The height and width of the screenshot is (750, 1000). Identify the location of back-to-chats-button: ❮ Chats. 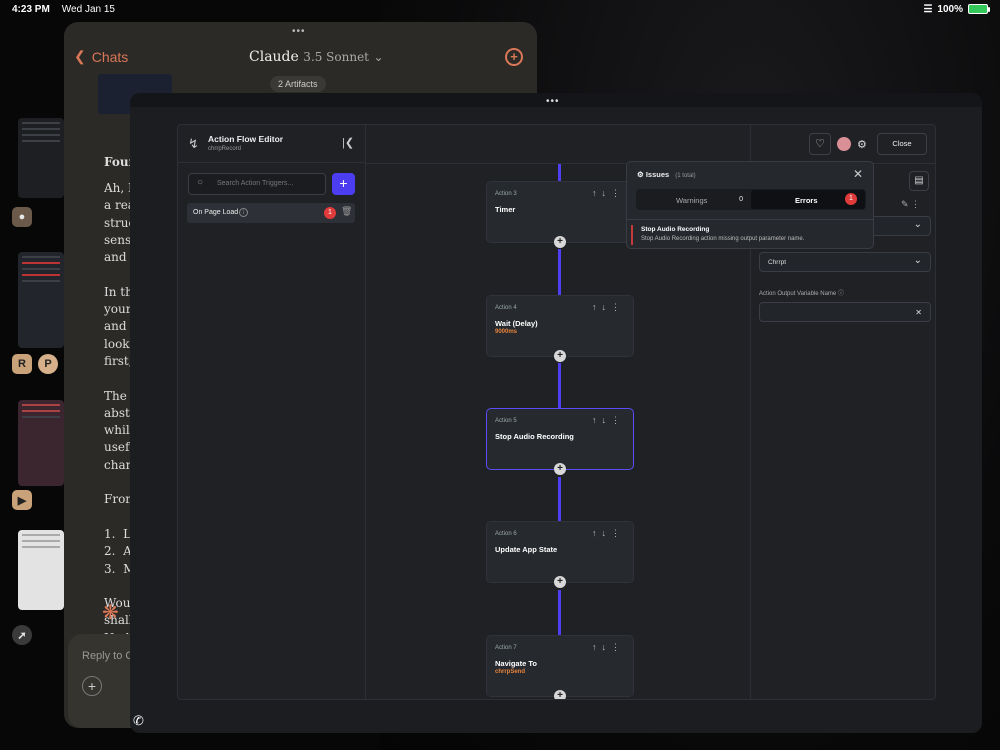
(101, 56).